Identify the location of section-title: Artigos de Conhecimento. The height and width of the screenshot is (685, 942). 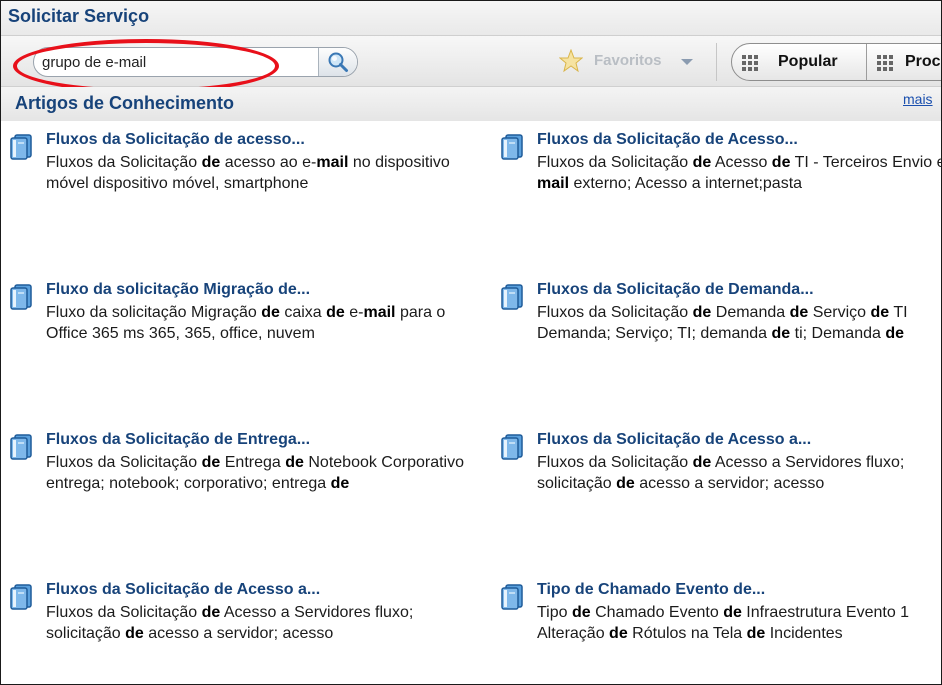
(125, 103).